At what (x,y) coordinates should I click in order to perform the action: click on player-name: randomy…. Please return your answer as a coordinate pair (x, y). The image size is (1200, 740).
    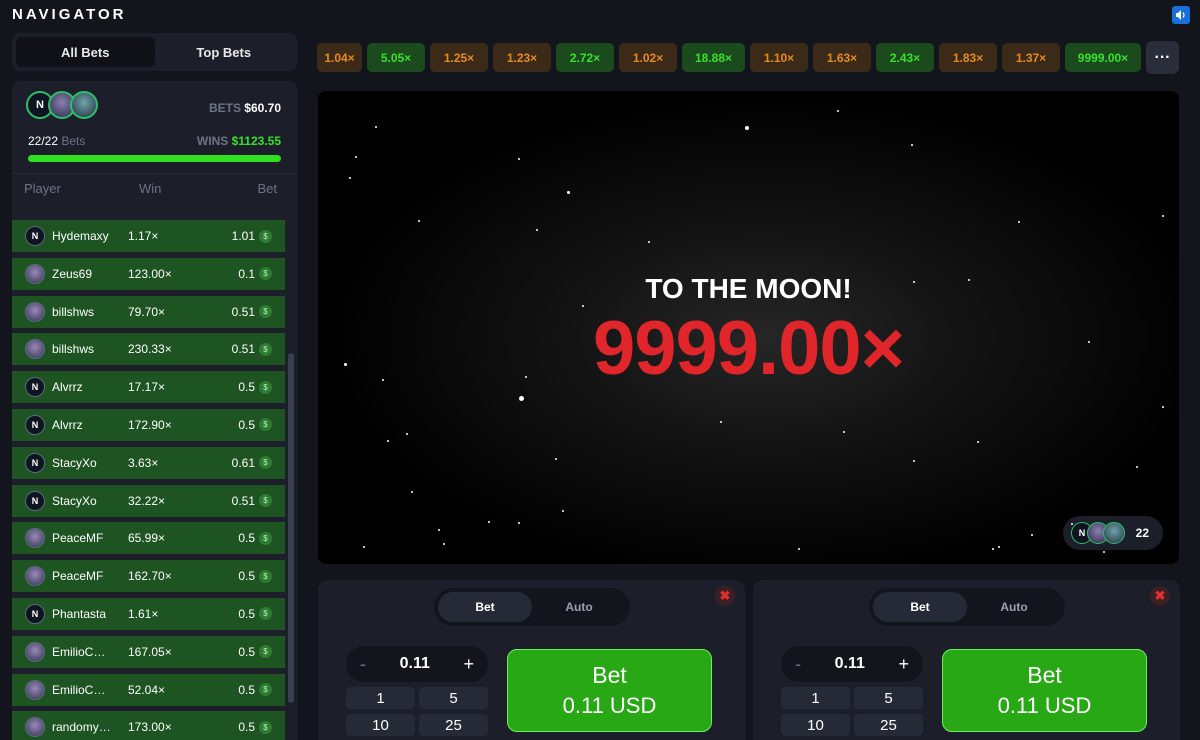
    Looking at the image, I should click on (81, 727).